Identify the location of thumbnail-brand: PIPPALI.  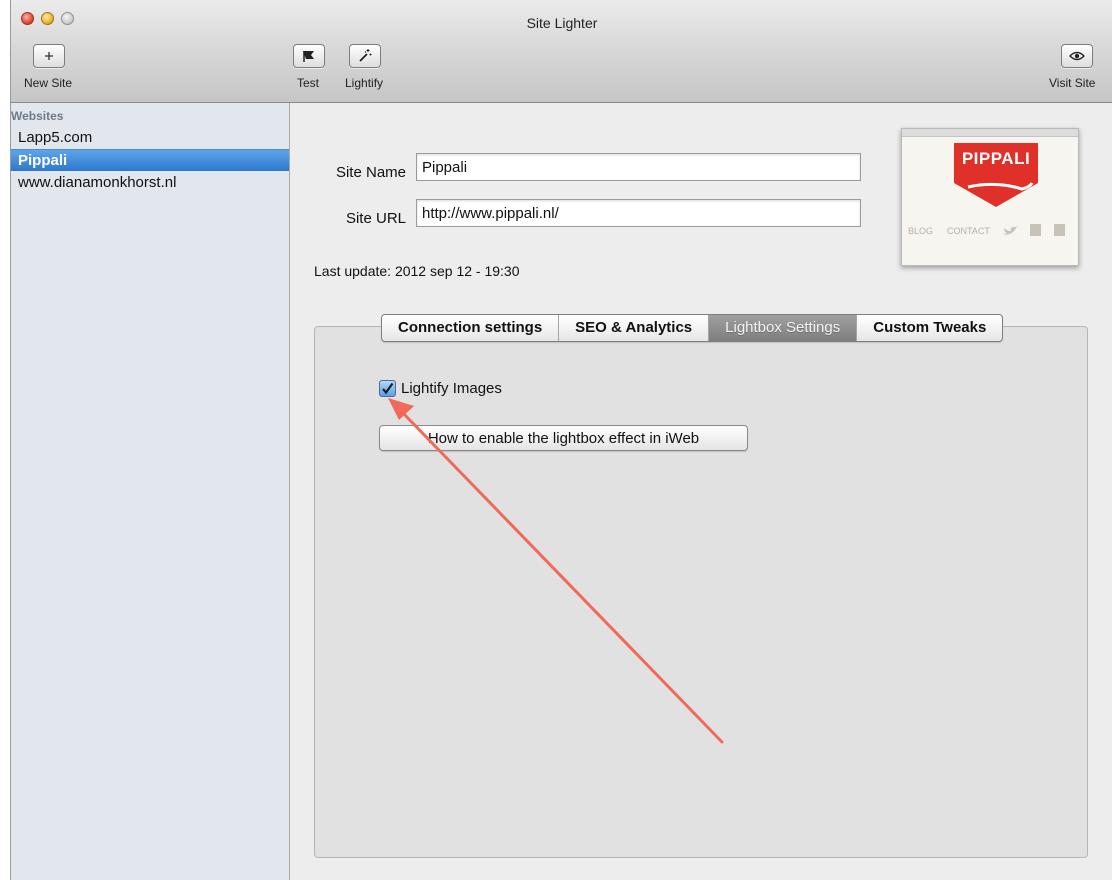
(996, 158).